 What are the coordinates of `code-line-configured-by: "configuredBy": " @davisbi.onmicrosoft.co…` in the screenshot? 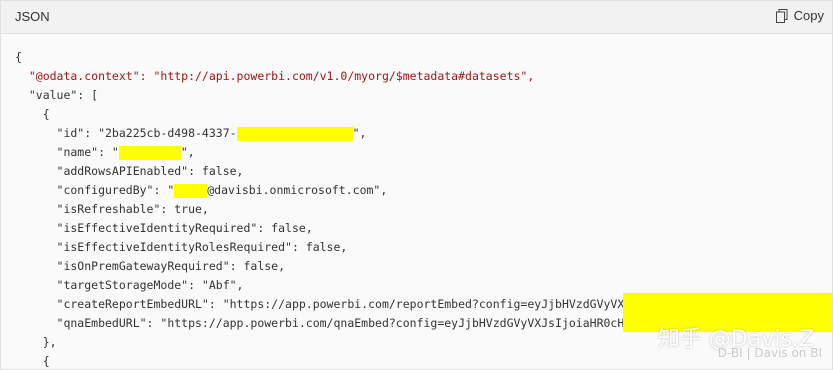 It's located at (201, 190).